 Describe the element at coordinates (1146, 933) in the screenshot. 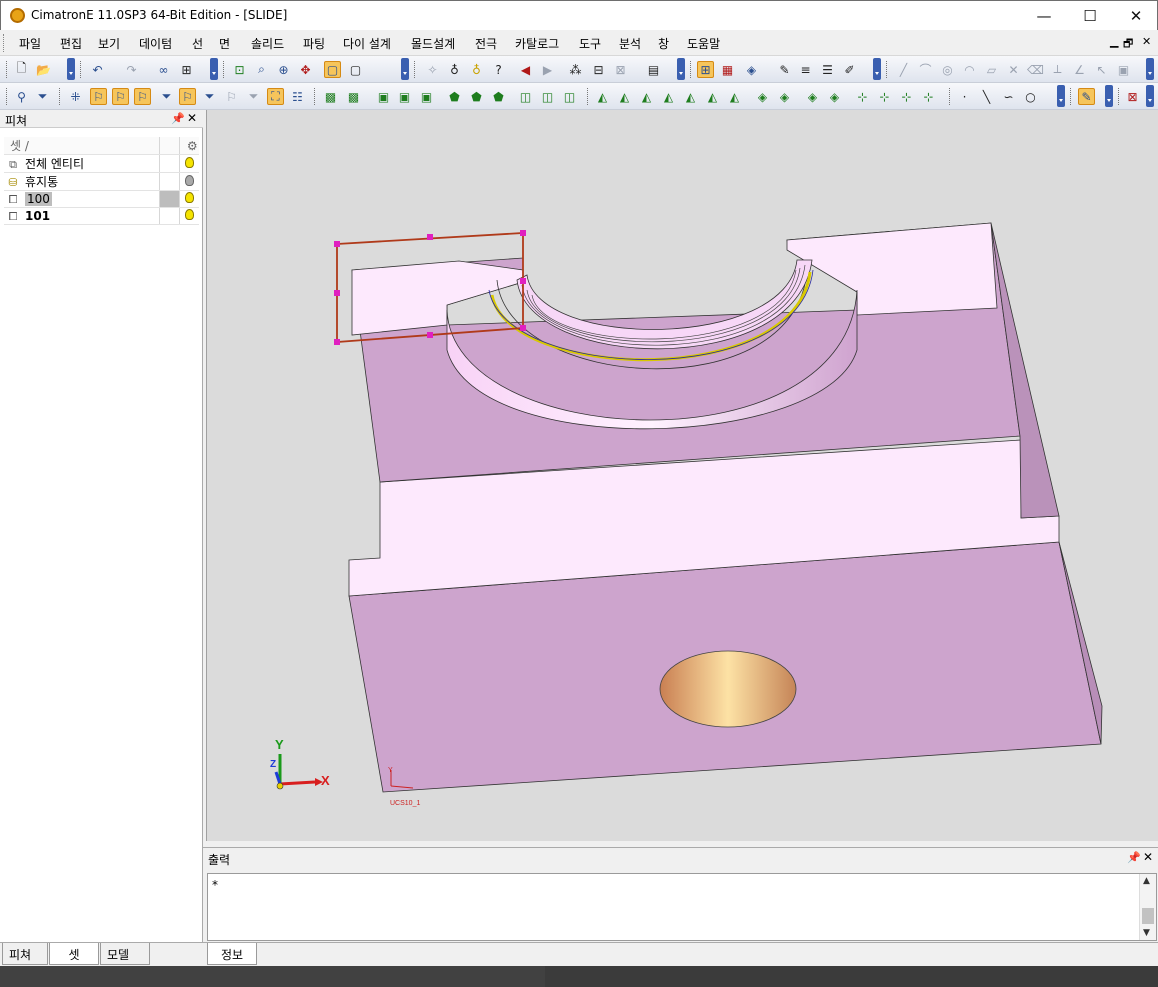

I see `scroll-down-icon: ▼` at that location.